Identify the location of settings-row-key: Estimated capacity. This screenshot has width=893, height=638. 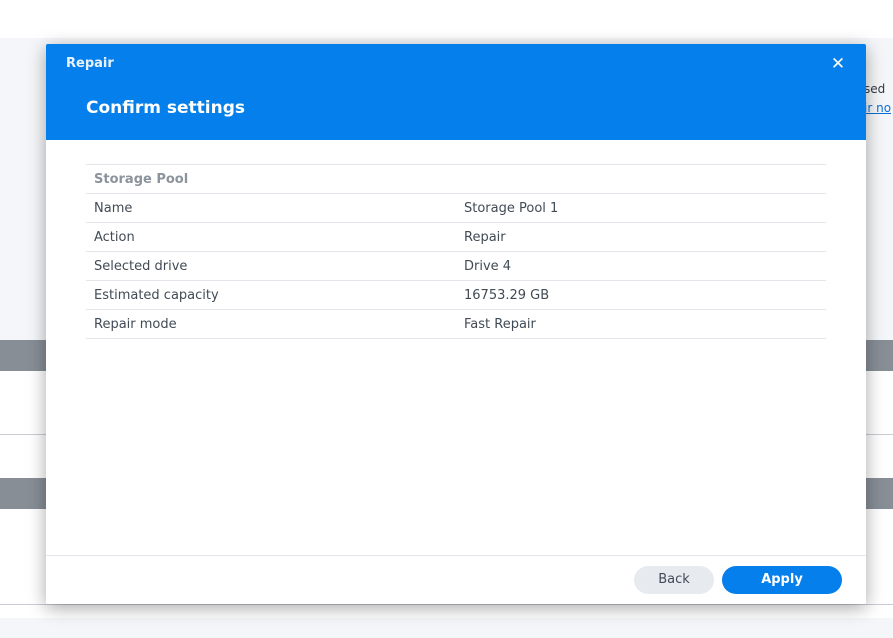
(156, 295).